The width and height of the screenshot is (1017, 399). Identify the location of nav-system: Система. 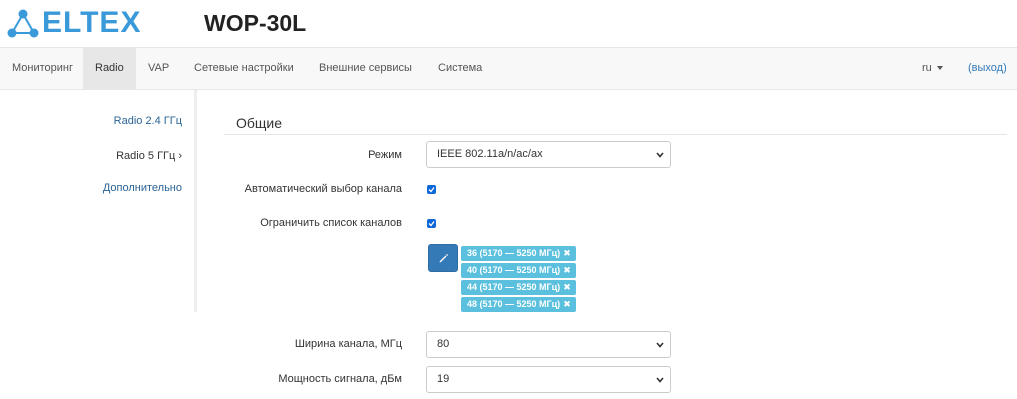
(460, 68).